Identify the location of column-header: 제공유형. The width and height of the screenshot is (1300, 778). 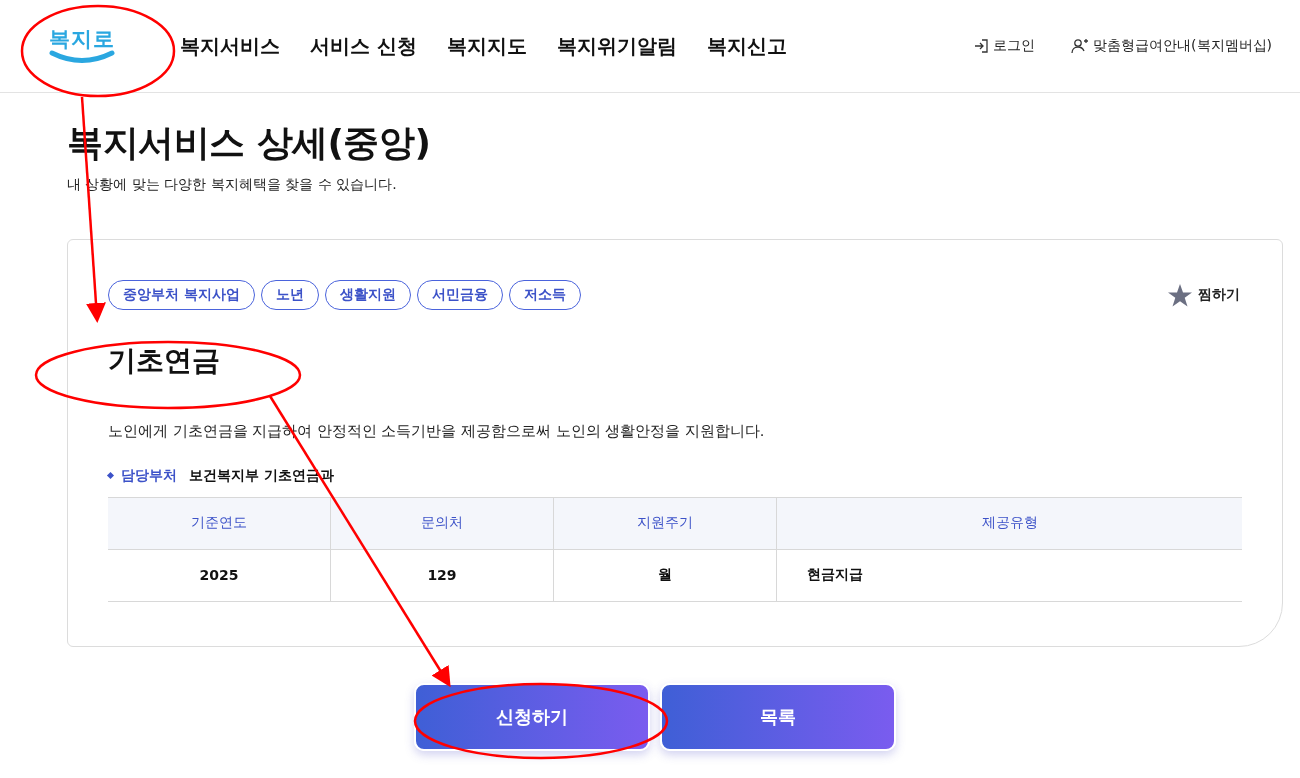
(1009, 523).